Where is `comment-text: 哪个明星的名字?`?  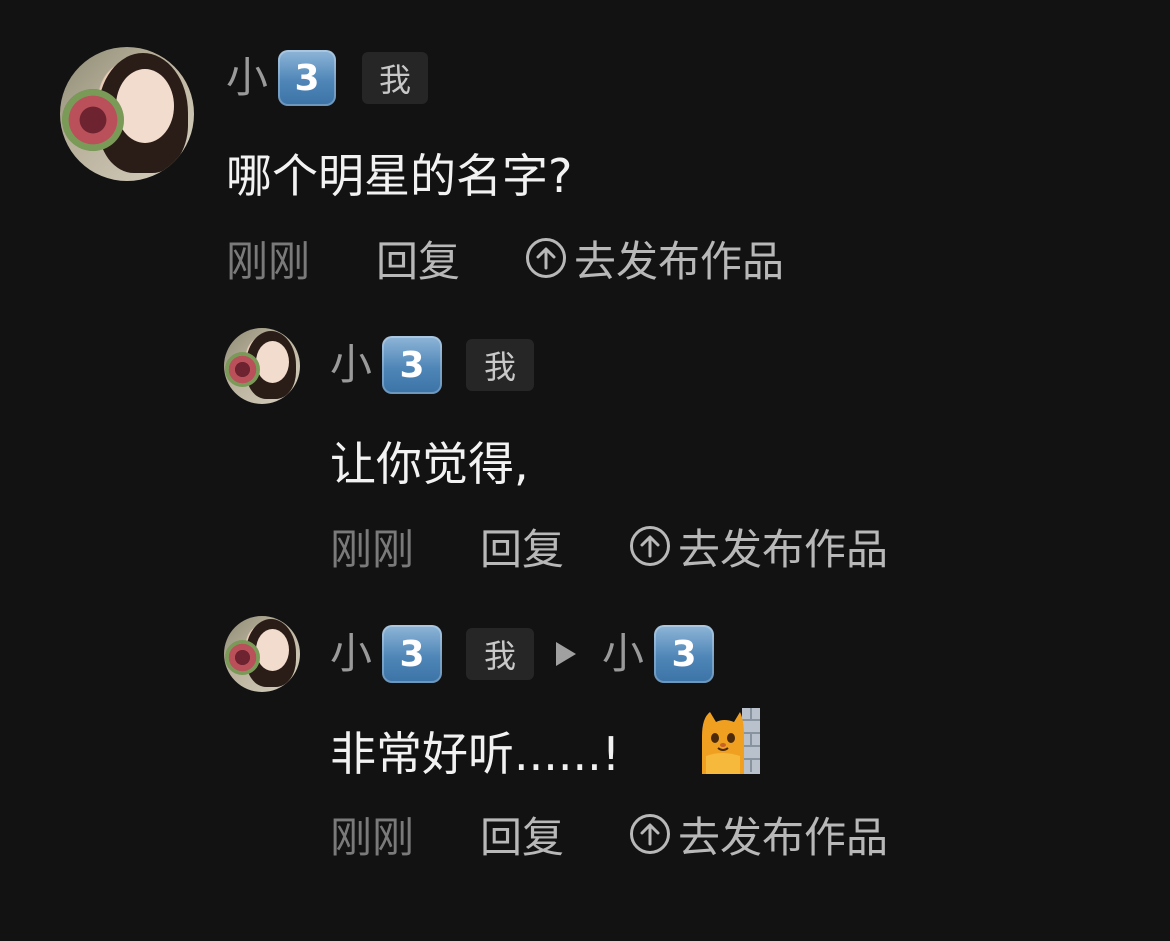 comment-text: 哪个明星的名字? is located at coordinates (399, 176).